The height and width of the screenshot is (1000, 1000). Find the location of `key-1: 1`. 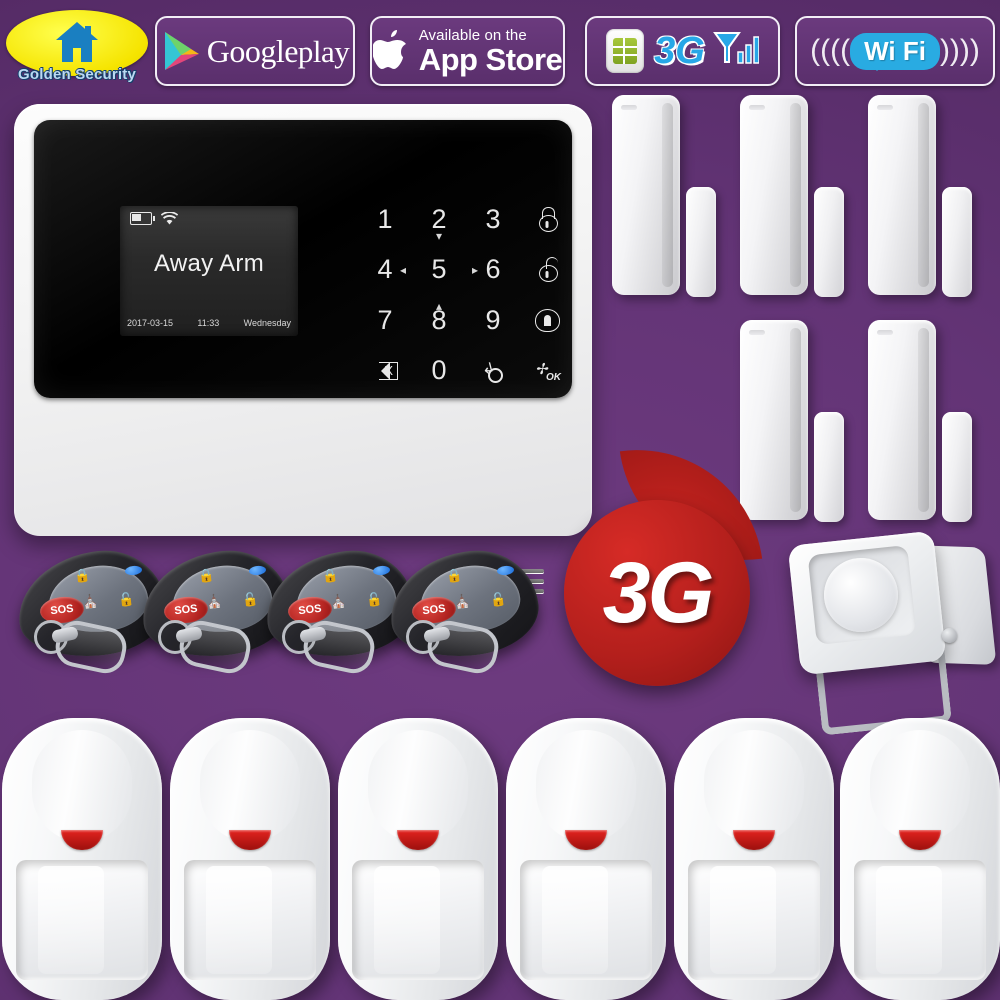

key-1: 1 is located at coordinates (385, 219).